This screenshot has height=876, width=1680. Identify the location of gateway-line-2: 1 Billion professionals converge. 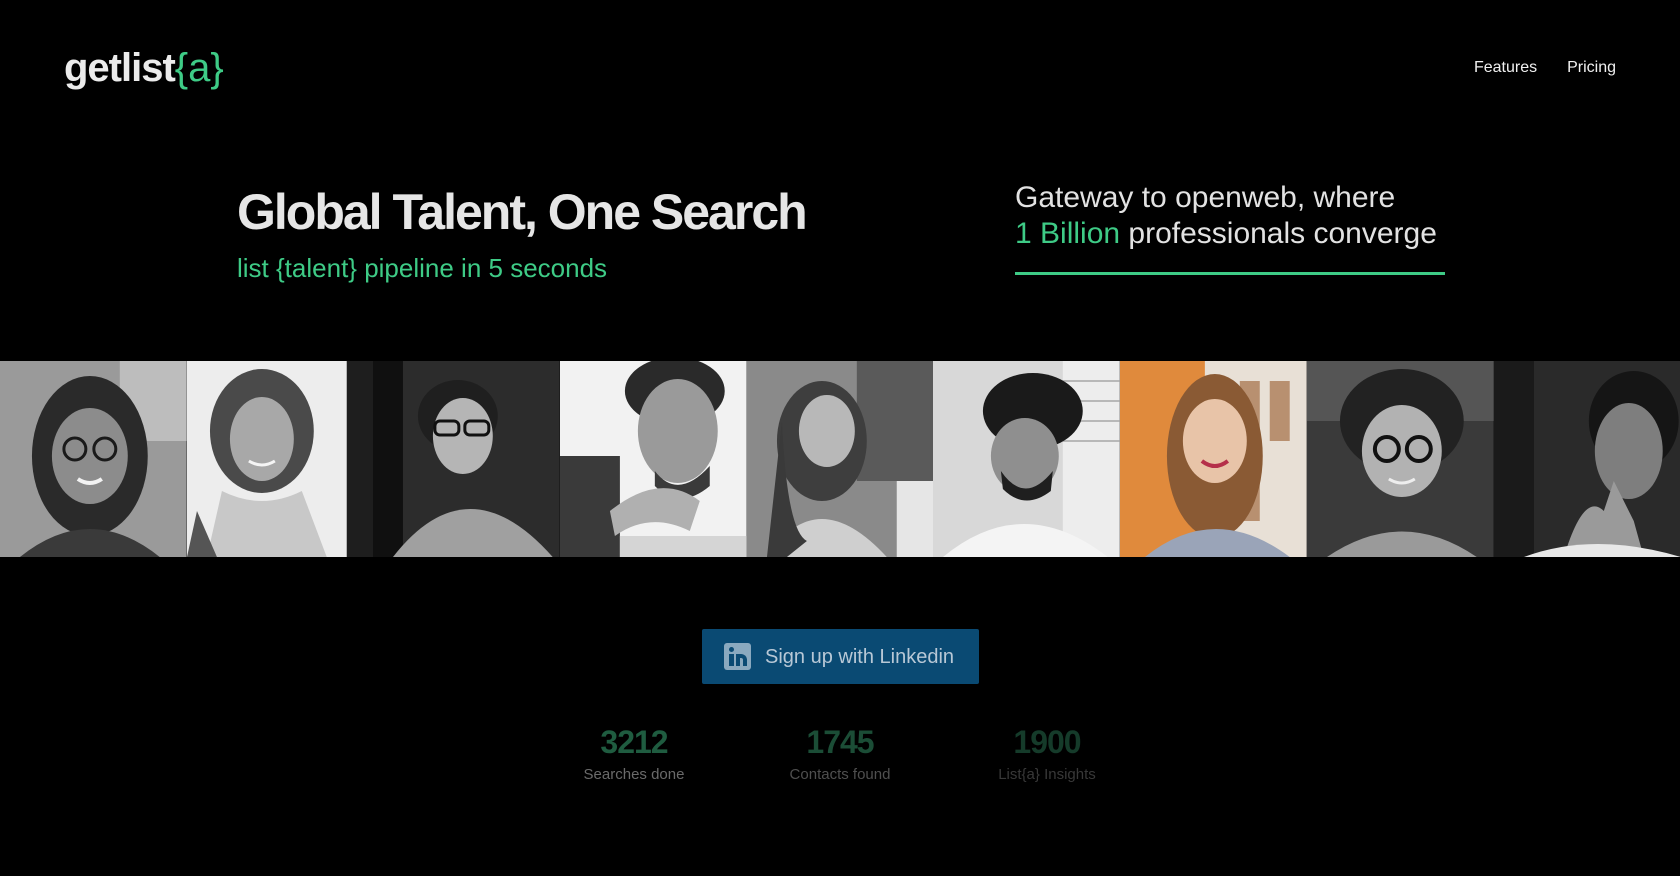
(1230, 234).